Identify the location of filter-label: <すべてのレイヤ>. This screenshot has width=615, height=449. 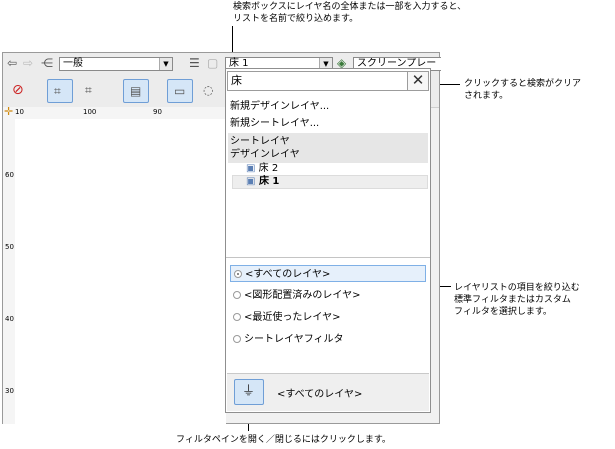
(288, 274).